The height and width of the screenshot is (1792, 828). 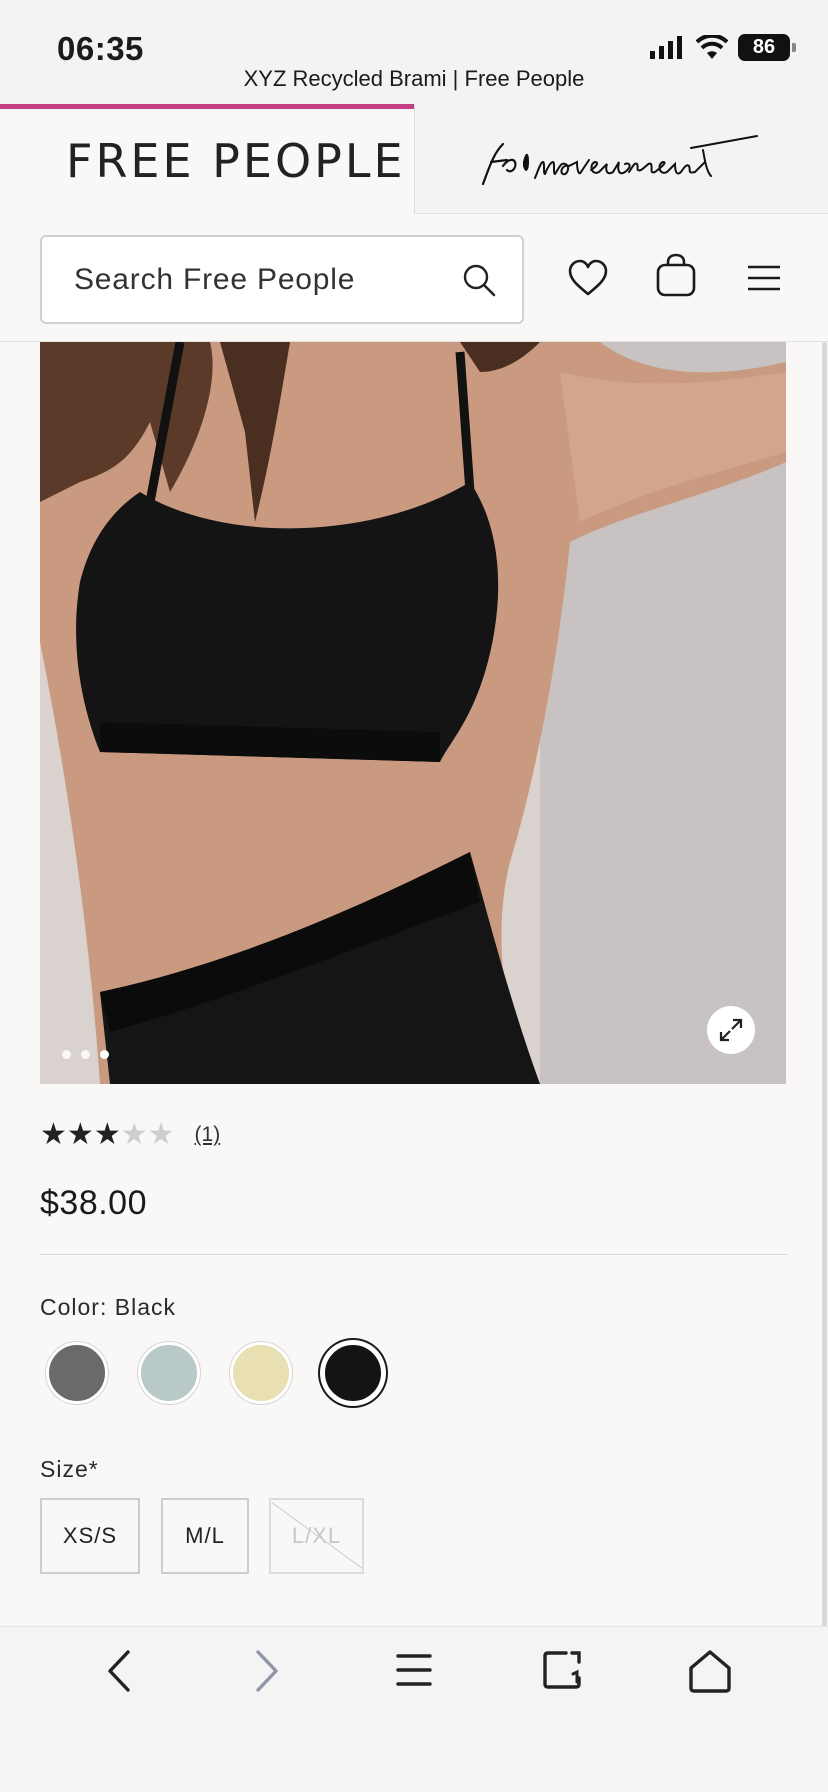 What do you see at coordinates (710, 1671) in the screenshot?
I see `home-icon` at bounding box center [710, 1671].